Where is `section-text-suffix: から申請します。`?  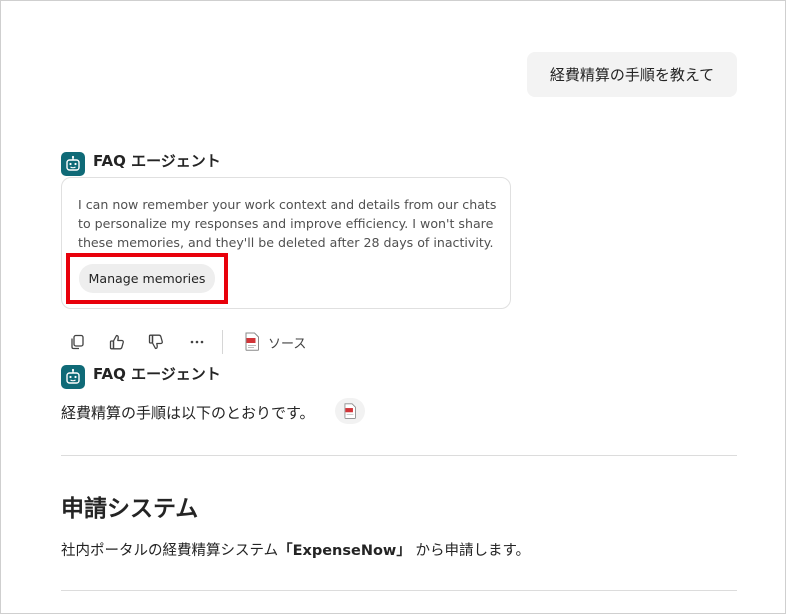 section-text-suffix: から申請します。 is located at coordinates (470, 551).